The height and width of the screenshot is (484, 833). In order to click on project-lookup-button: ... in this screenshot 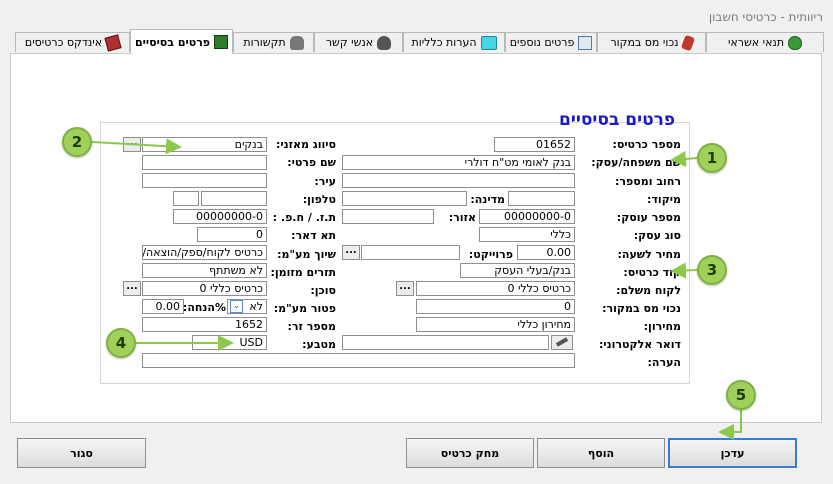, I will do `click(351, 252)`.